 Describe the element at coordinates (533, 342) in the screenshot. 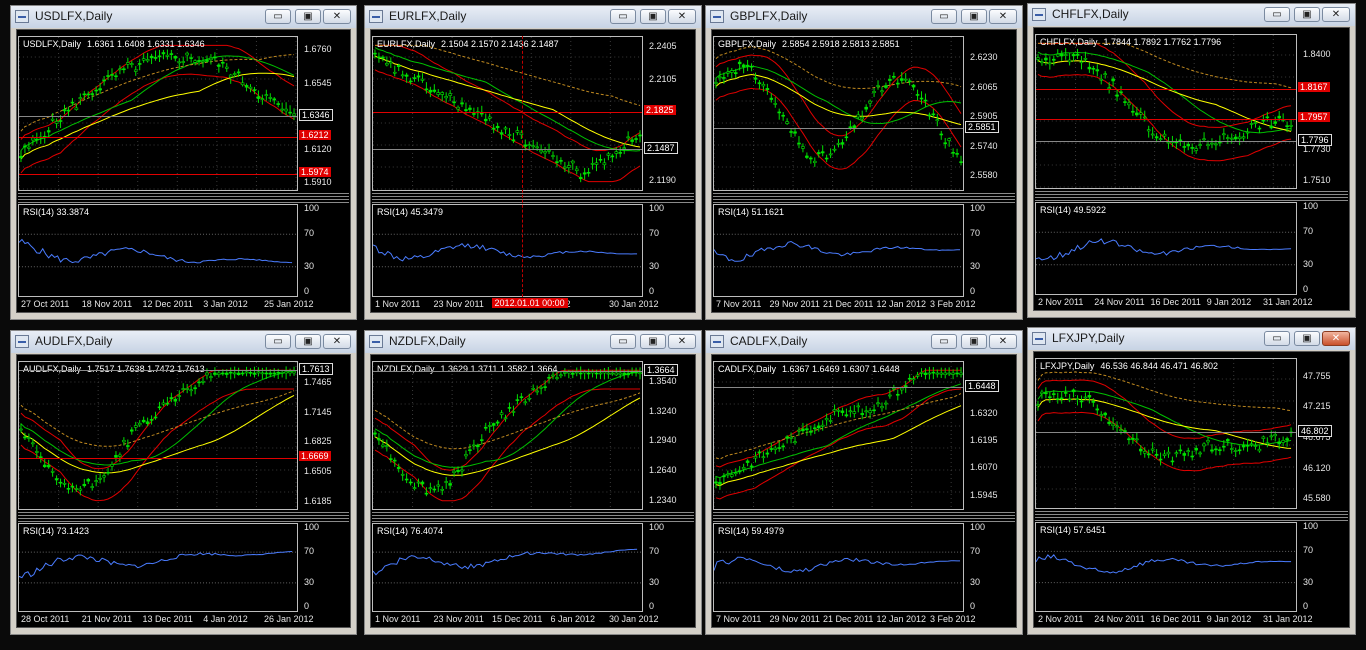

I see `window-titlebar: NZDLFX,Daily ▭ ▣ ✕` at that location.